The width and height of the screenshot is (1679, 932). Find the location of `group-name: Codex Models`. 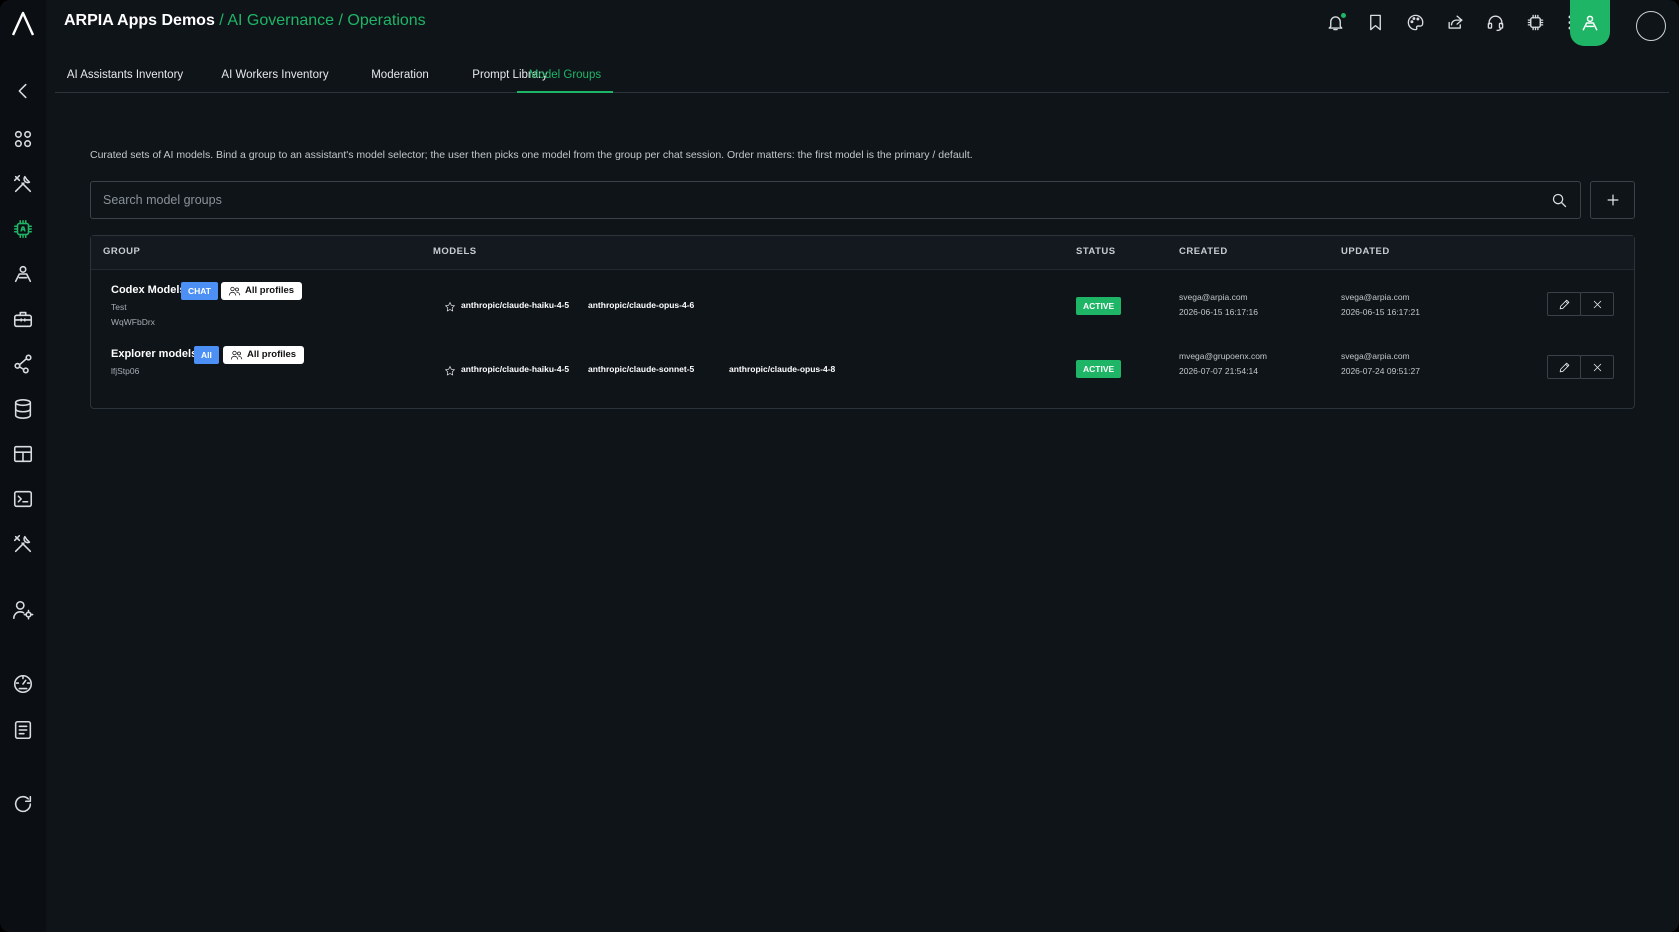

group-name: Codex Models is located at coordinates (148, 290).